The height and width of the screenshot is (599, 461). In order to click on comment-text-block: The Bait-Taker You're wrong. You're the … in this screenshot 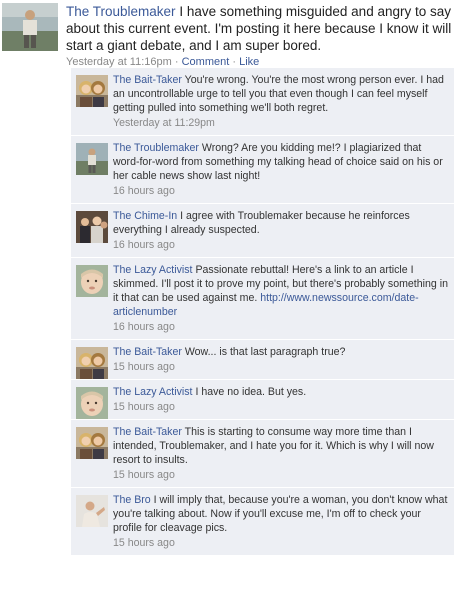, I will do `click(280, 94)`.